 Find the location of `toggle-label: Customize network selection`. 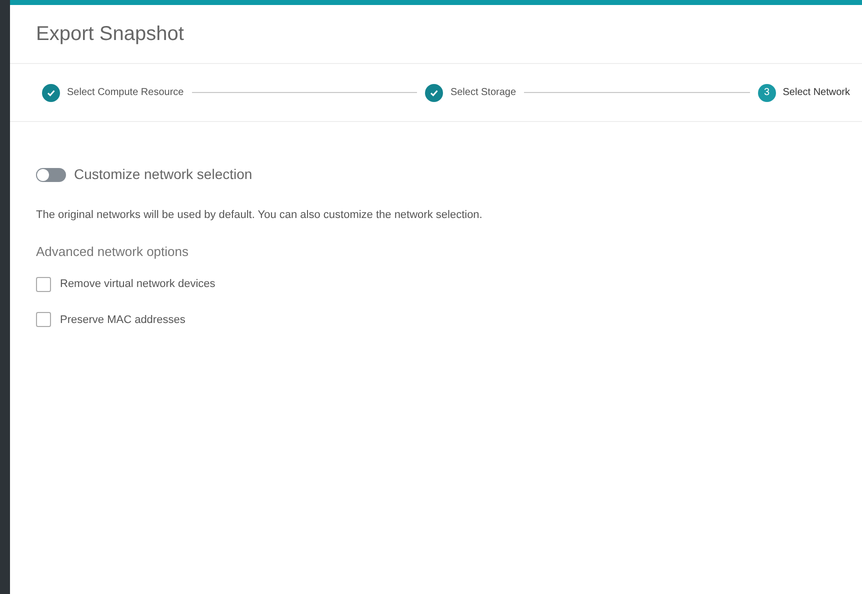

toggle-label: Customize network selection is located at coordinates (163, 174).